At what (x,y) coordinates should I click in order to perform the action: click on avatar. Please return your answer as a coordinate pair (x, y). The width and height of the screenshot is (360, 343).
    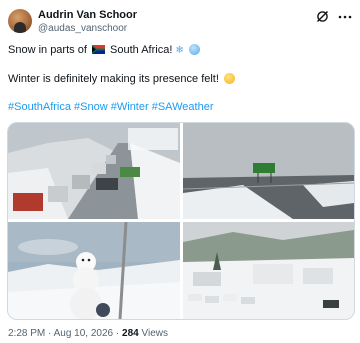
    Looking at the image, I should click on (20, 21).